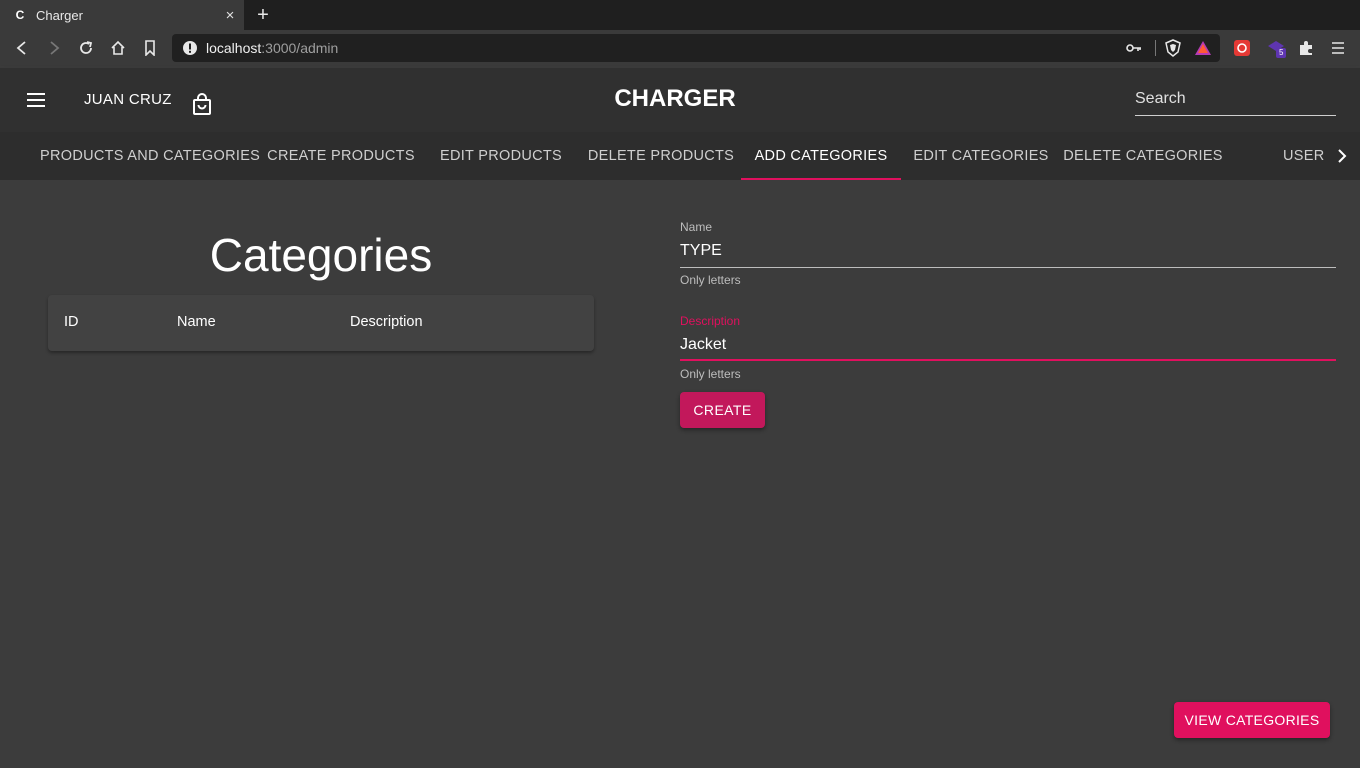  I want to click on tab-user: USER, so click(1301, 156).